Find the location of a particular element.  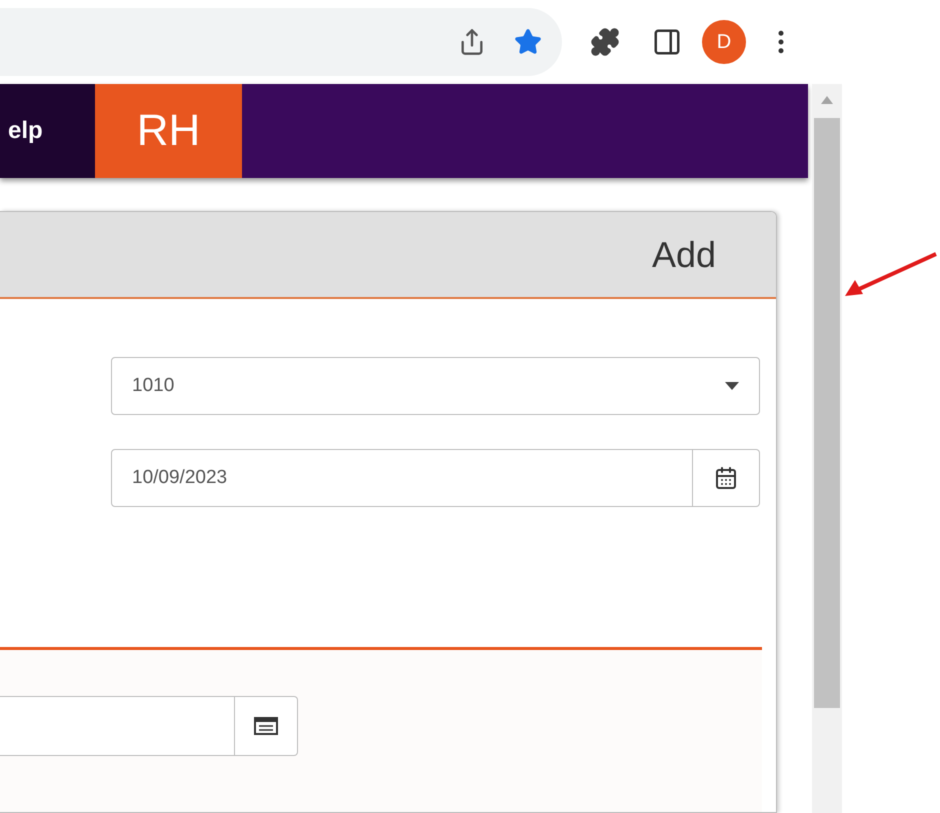

list-window-icon is located at coordinates (266, 726).